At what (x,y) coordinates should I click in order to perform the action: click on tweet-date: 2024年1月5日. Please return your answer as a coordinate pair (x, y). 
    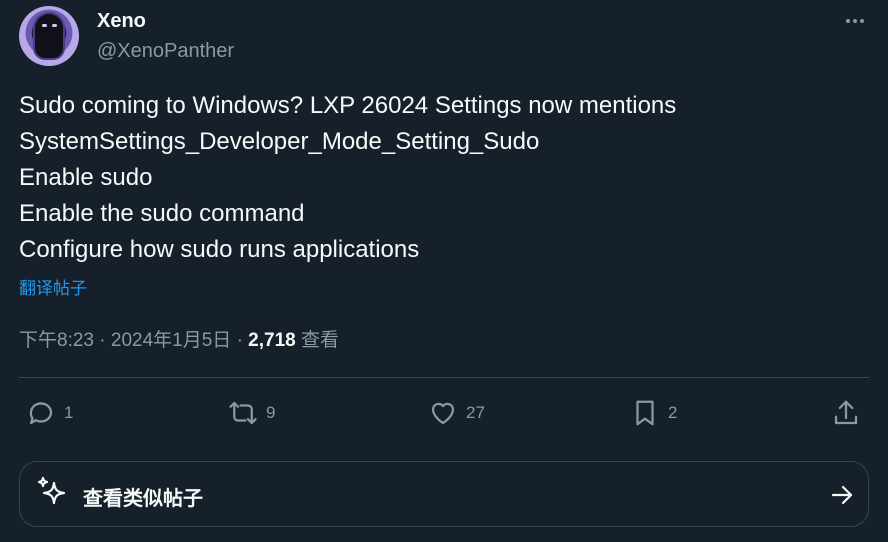
    Looking at the image, I should click on (171, 340).